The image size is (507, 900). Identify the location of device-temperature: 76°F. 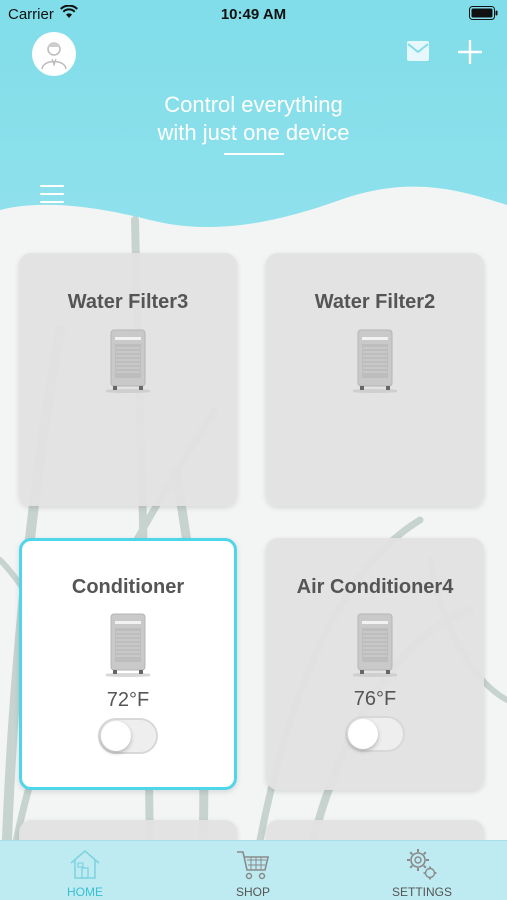
(375, 699).